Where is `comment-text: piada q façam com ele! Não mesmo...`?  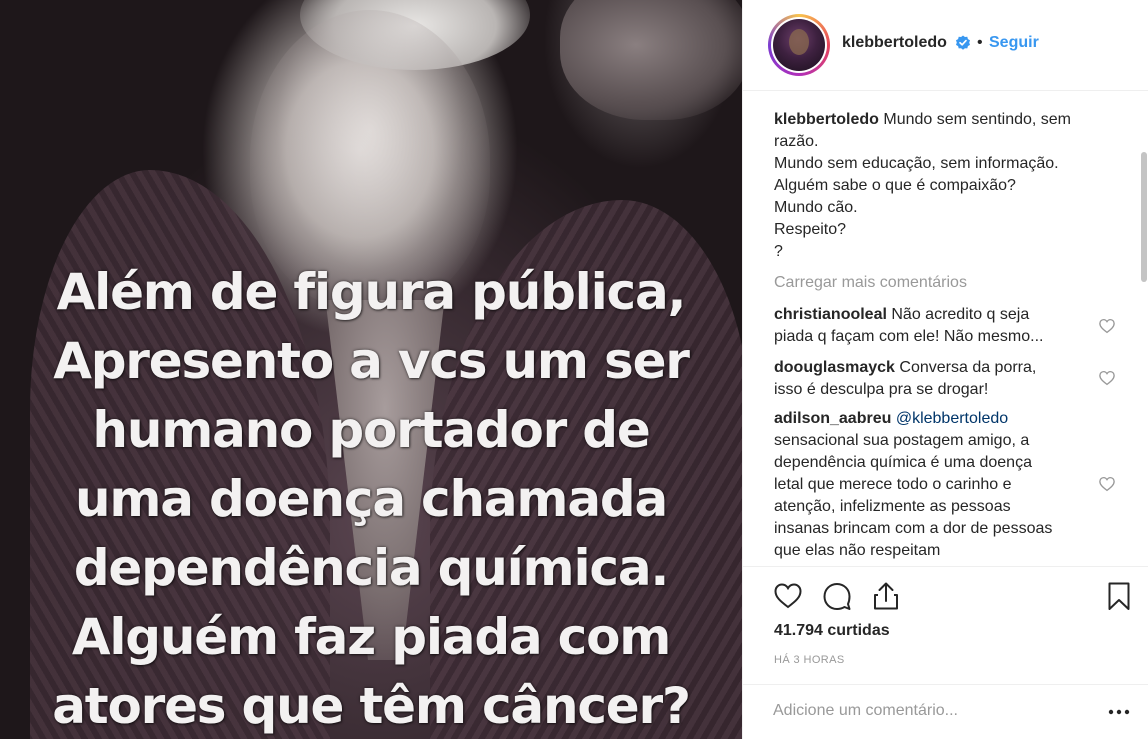 comment-text: piada q façam com ele! Não mesmo... is located at coordinates (909, 336).